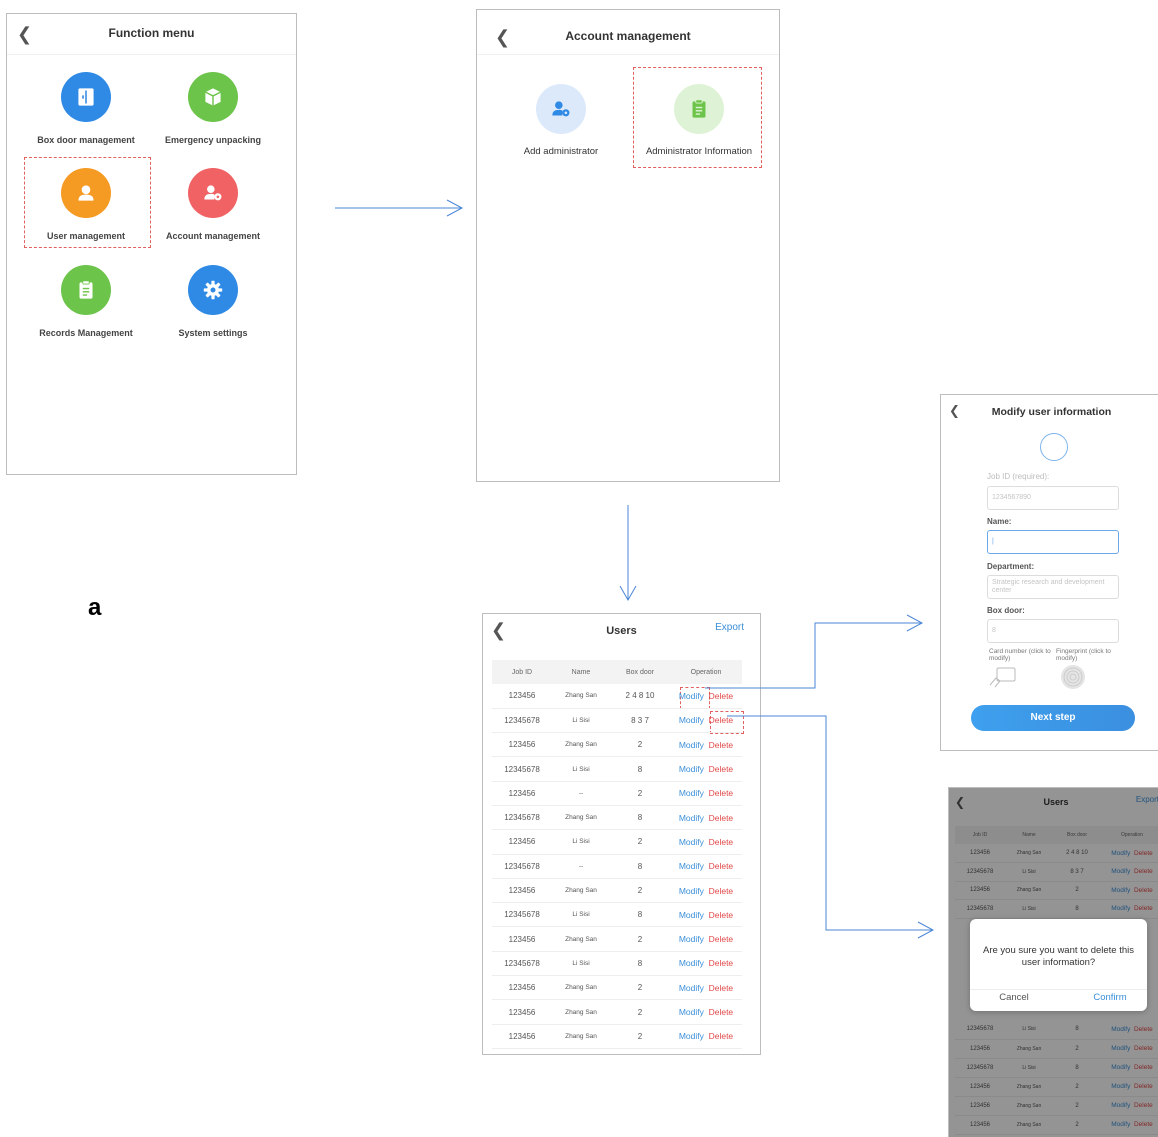 The height and width of the screenshot is (1137, 1158). I want to click on table-row: 123456 Zhang San 2 4 8 10 Modify Delete, so click(617, 696).